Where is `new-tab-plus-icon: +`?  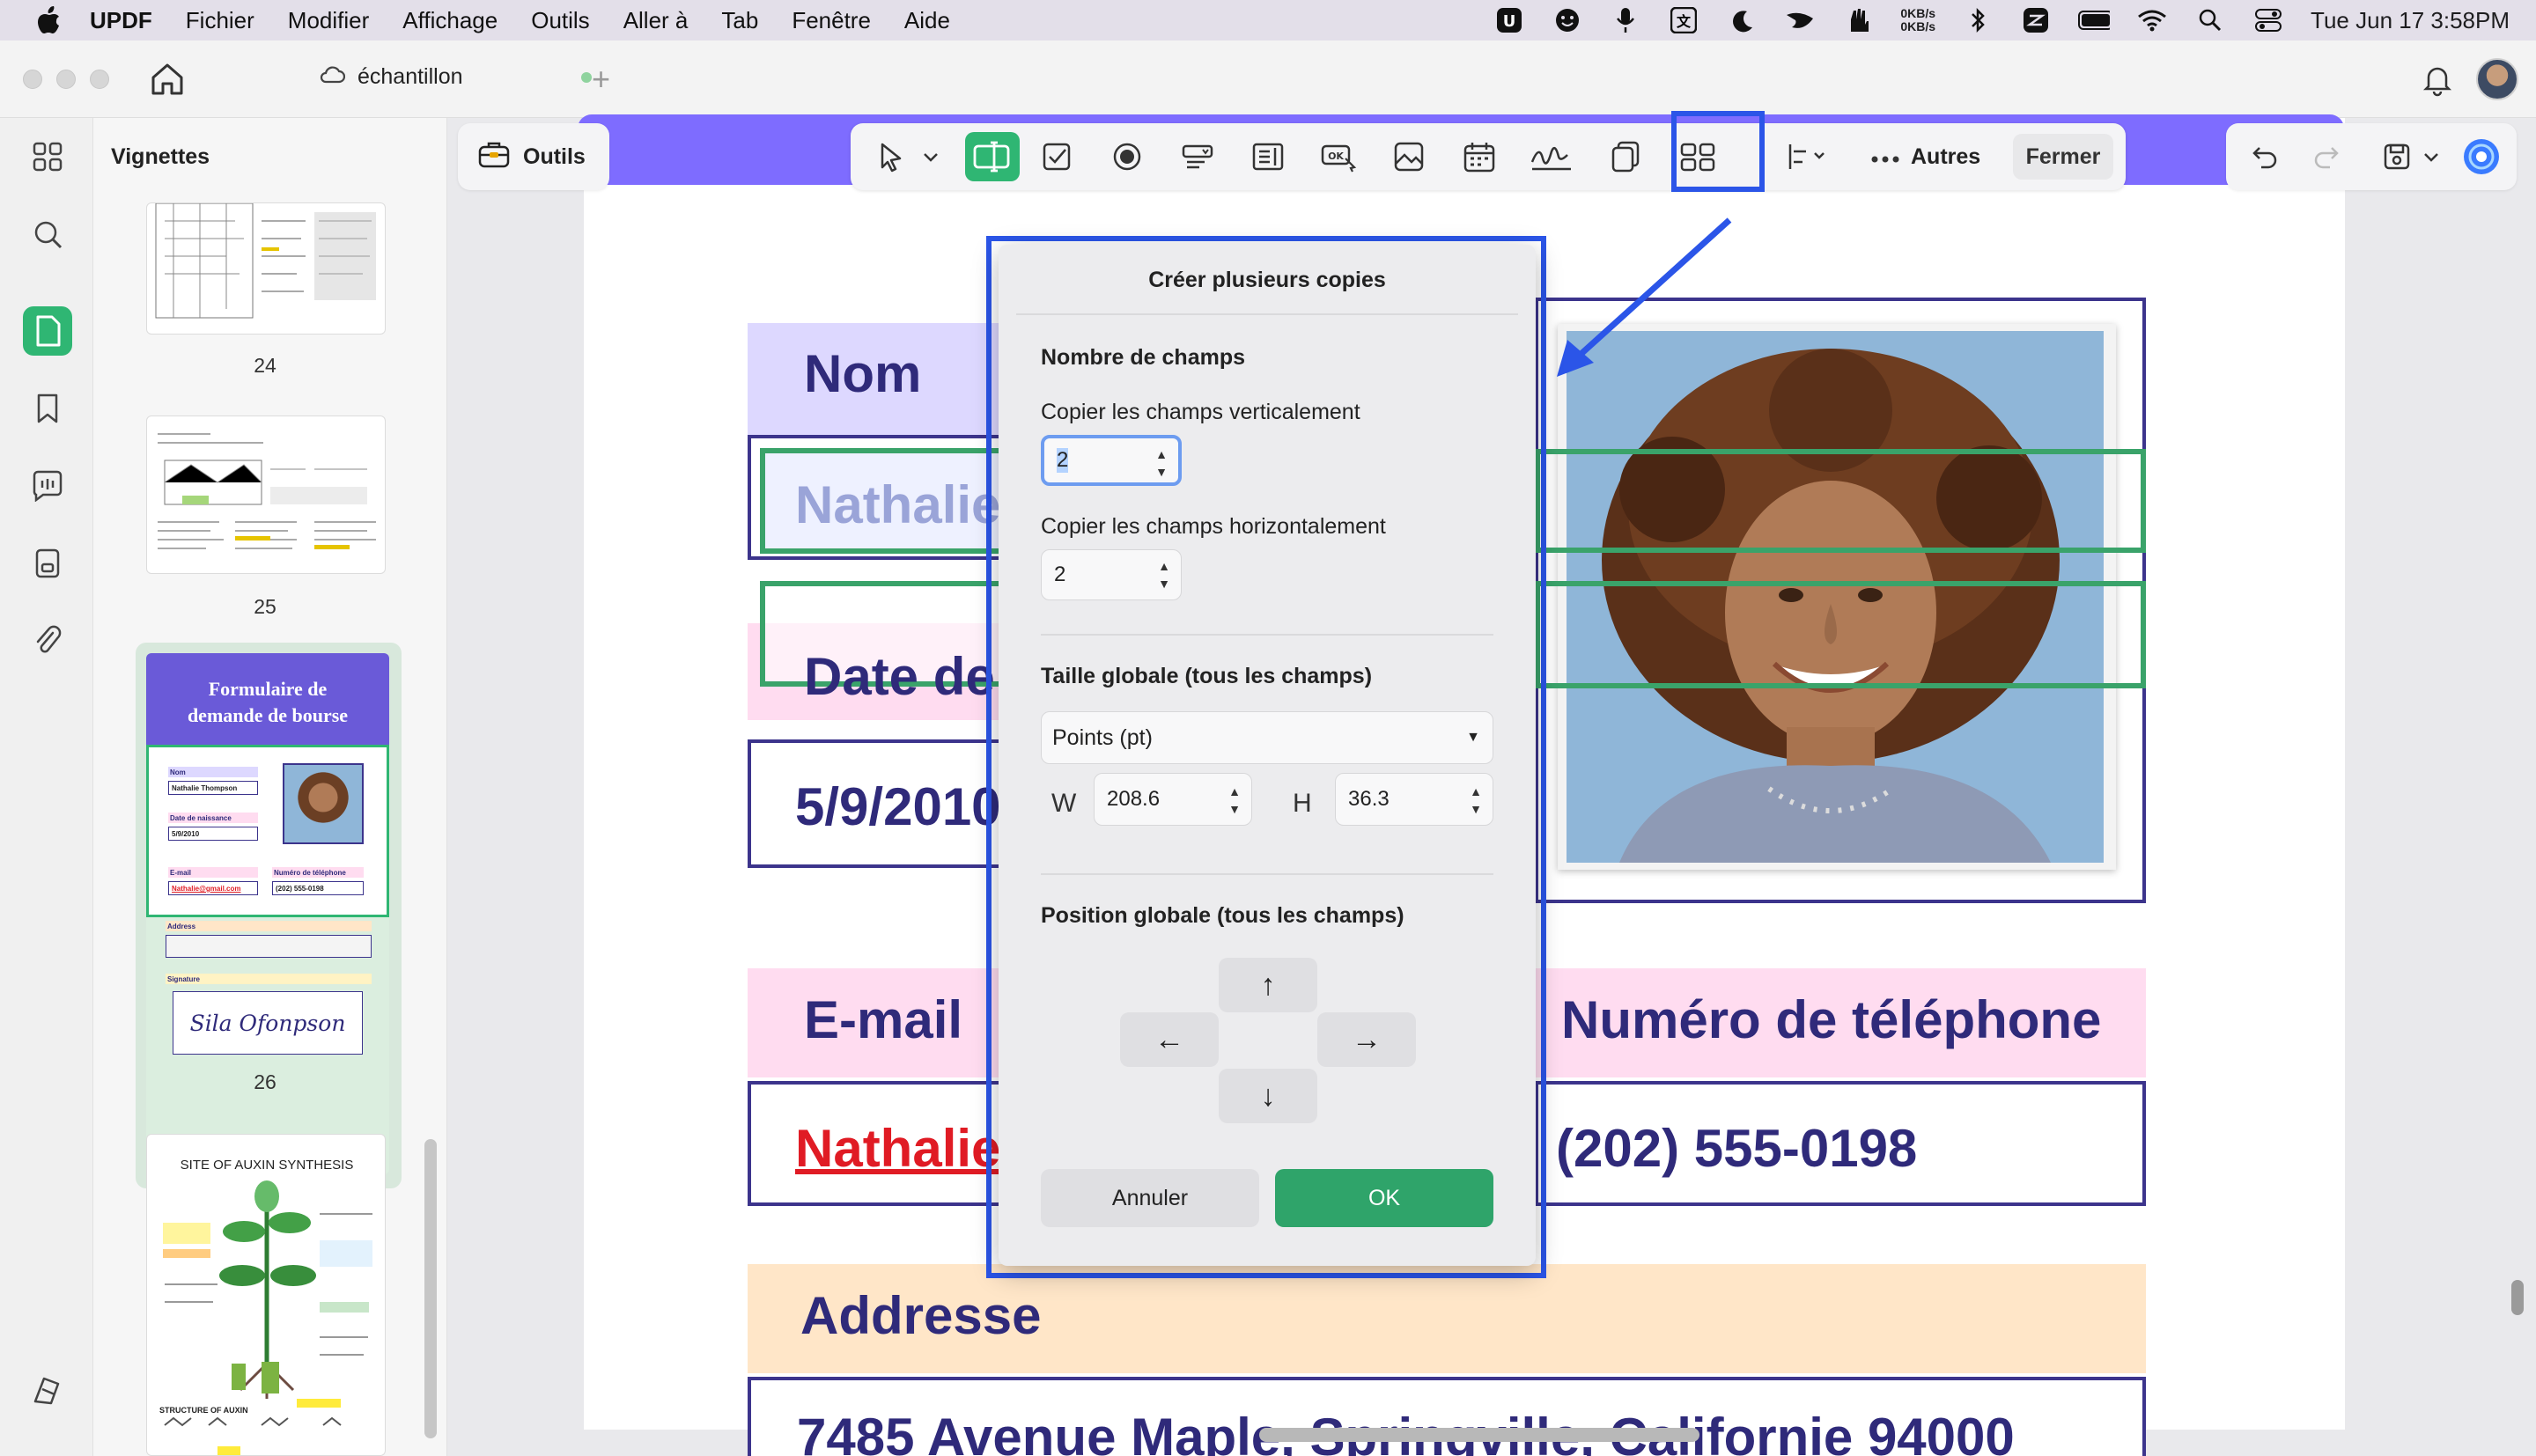
new-tab-plus-icon: + is located at coordinates (601, 79).